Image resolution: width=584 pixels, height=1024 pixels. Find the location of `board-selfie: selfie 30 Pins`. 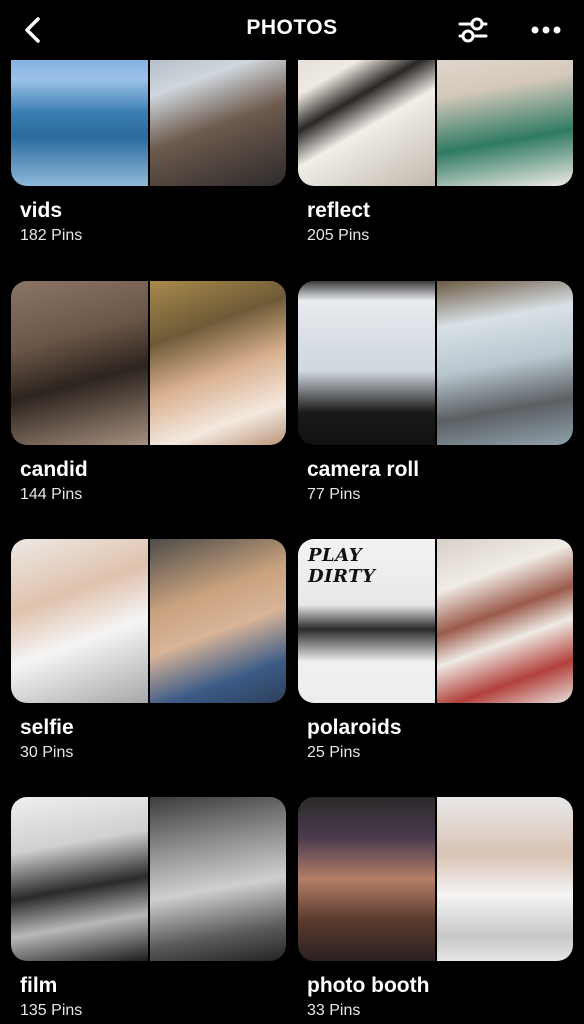

board-selfie: selfie 30 Pins is located at coordinates (148, 651).